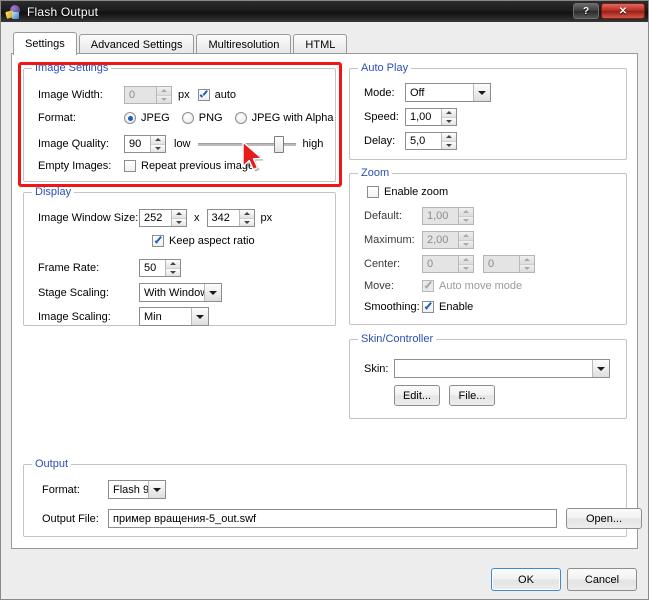 The width and height of the screenshot is (649, 600). What do you see at coordinates (158, 148) in the screenshot?
I see `image-quality-spin-down` at bounding box center [158, 148].